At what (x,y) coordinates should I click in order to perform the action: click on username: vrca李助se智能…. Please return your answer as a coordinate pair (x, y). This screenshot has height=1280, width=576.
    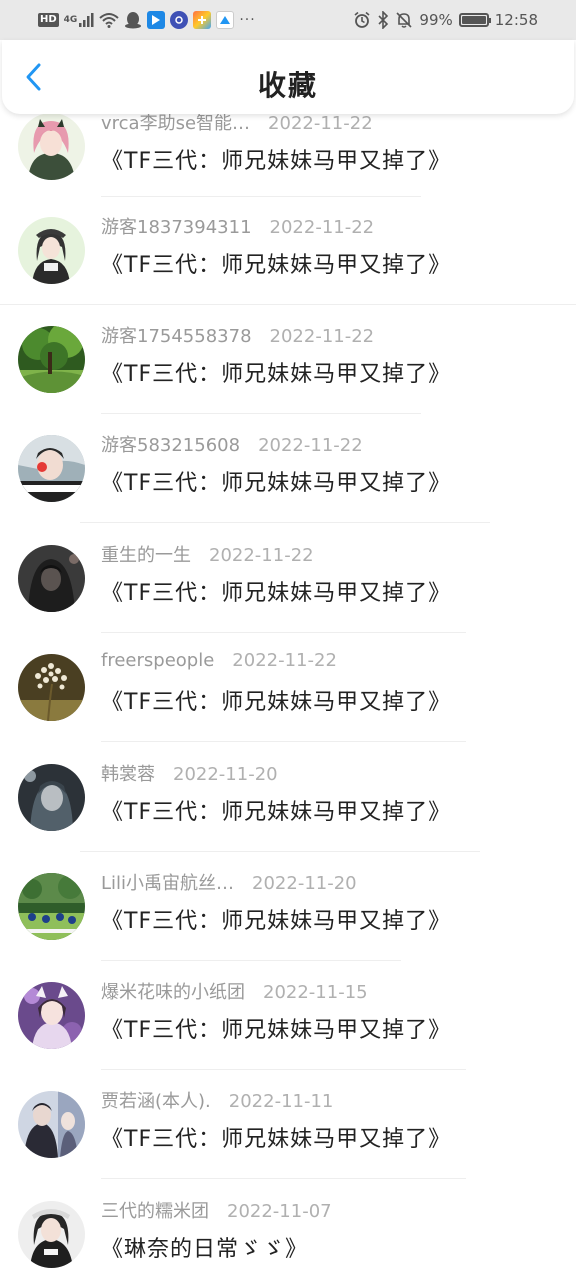
    Looking at the image, I should click on (176, 124).